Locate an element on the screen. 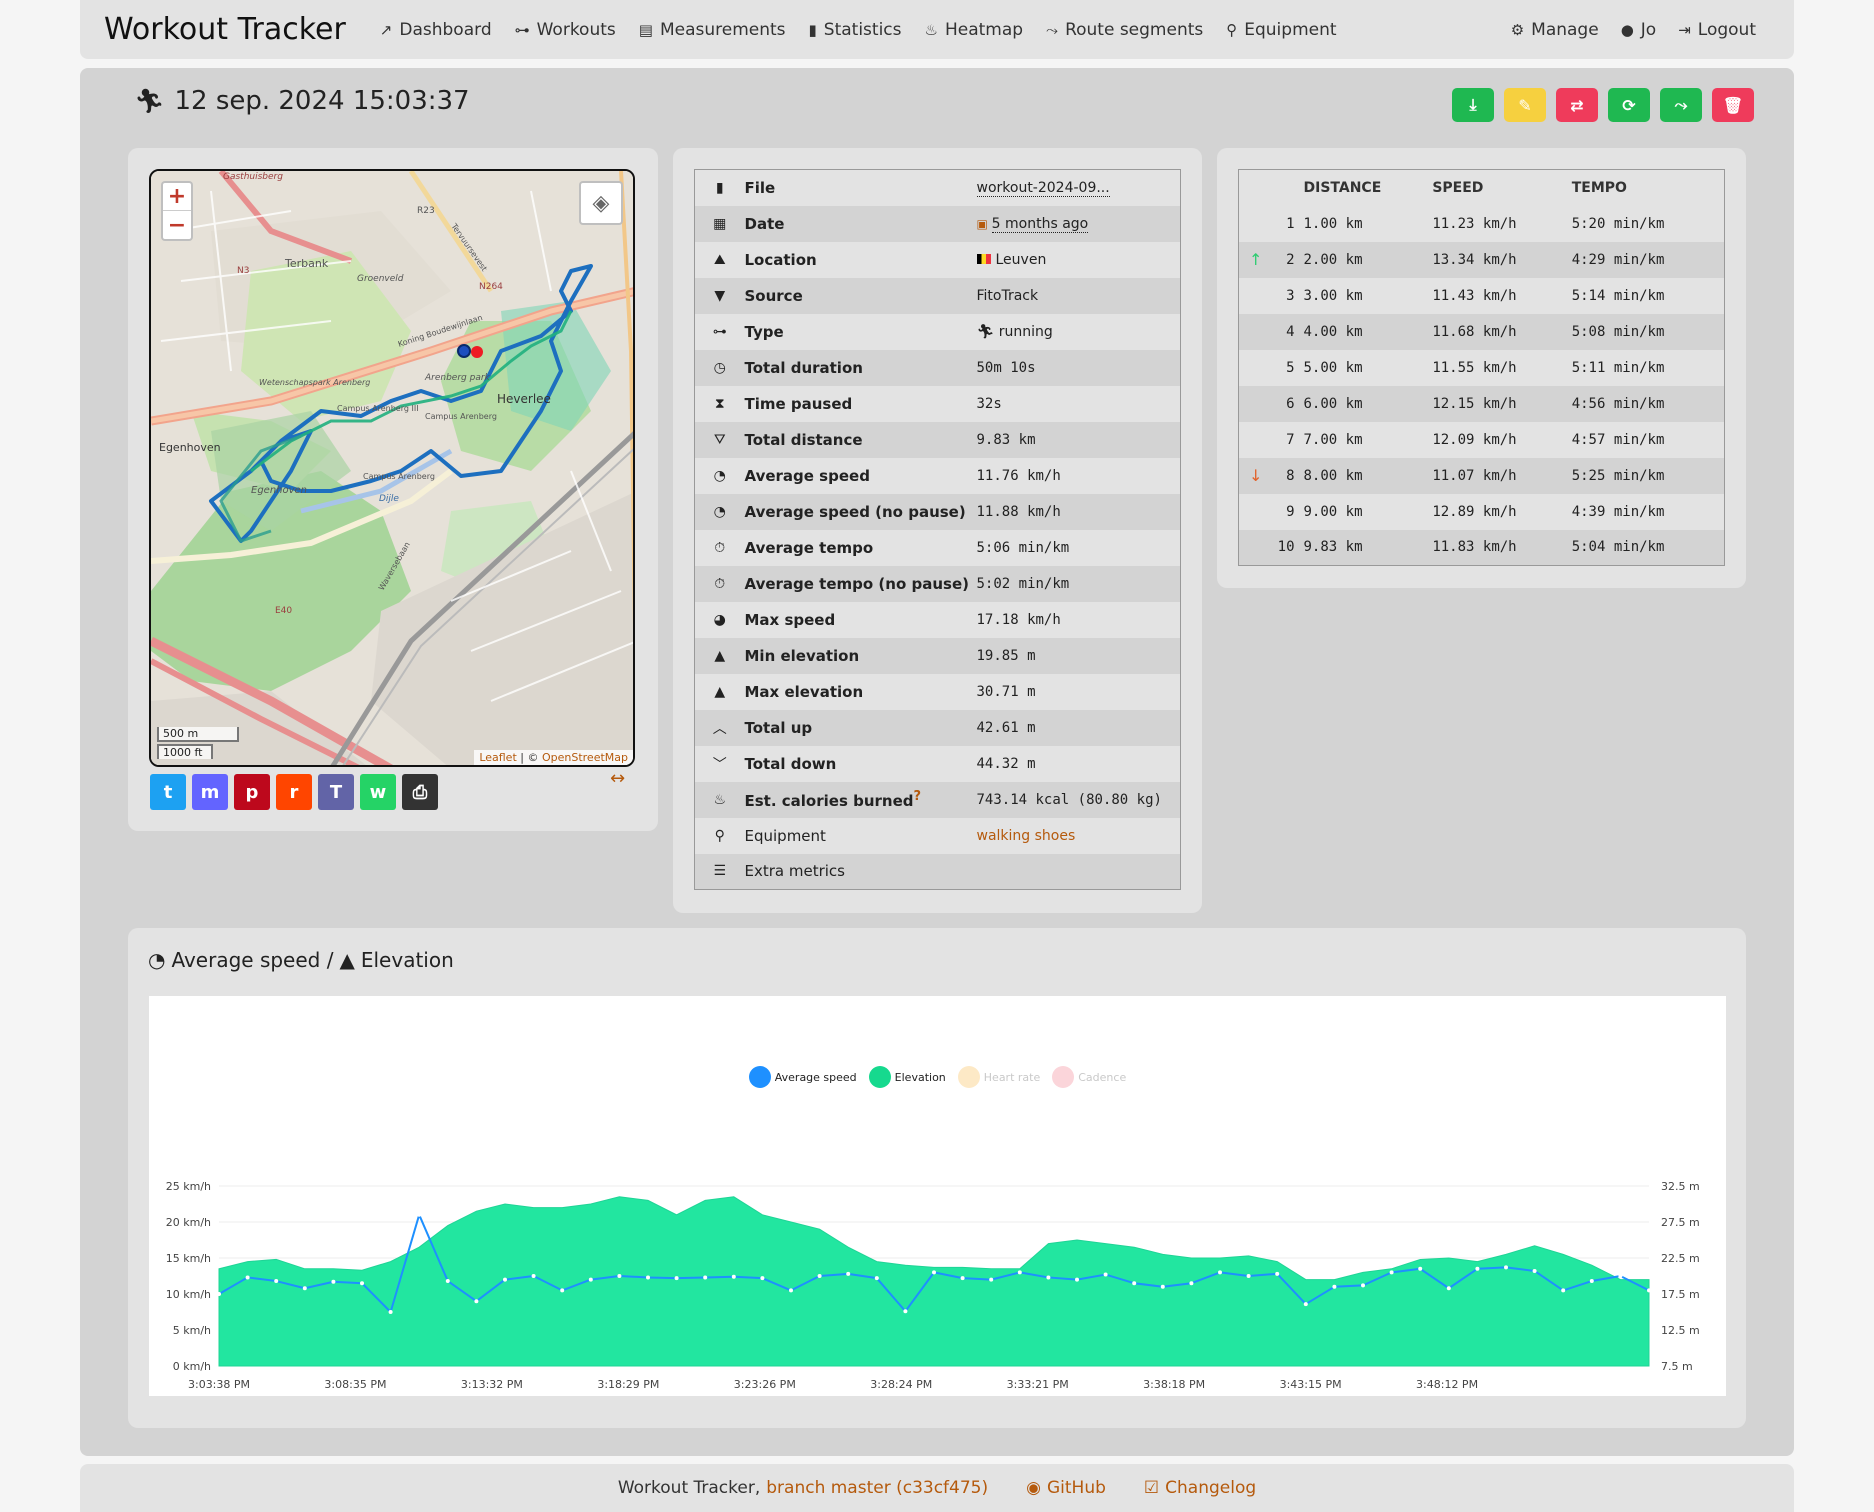  nav-measurements: ▤ Measurements is located at coordinates (712, 30).